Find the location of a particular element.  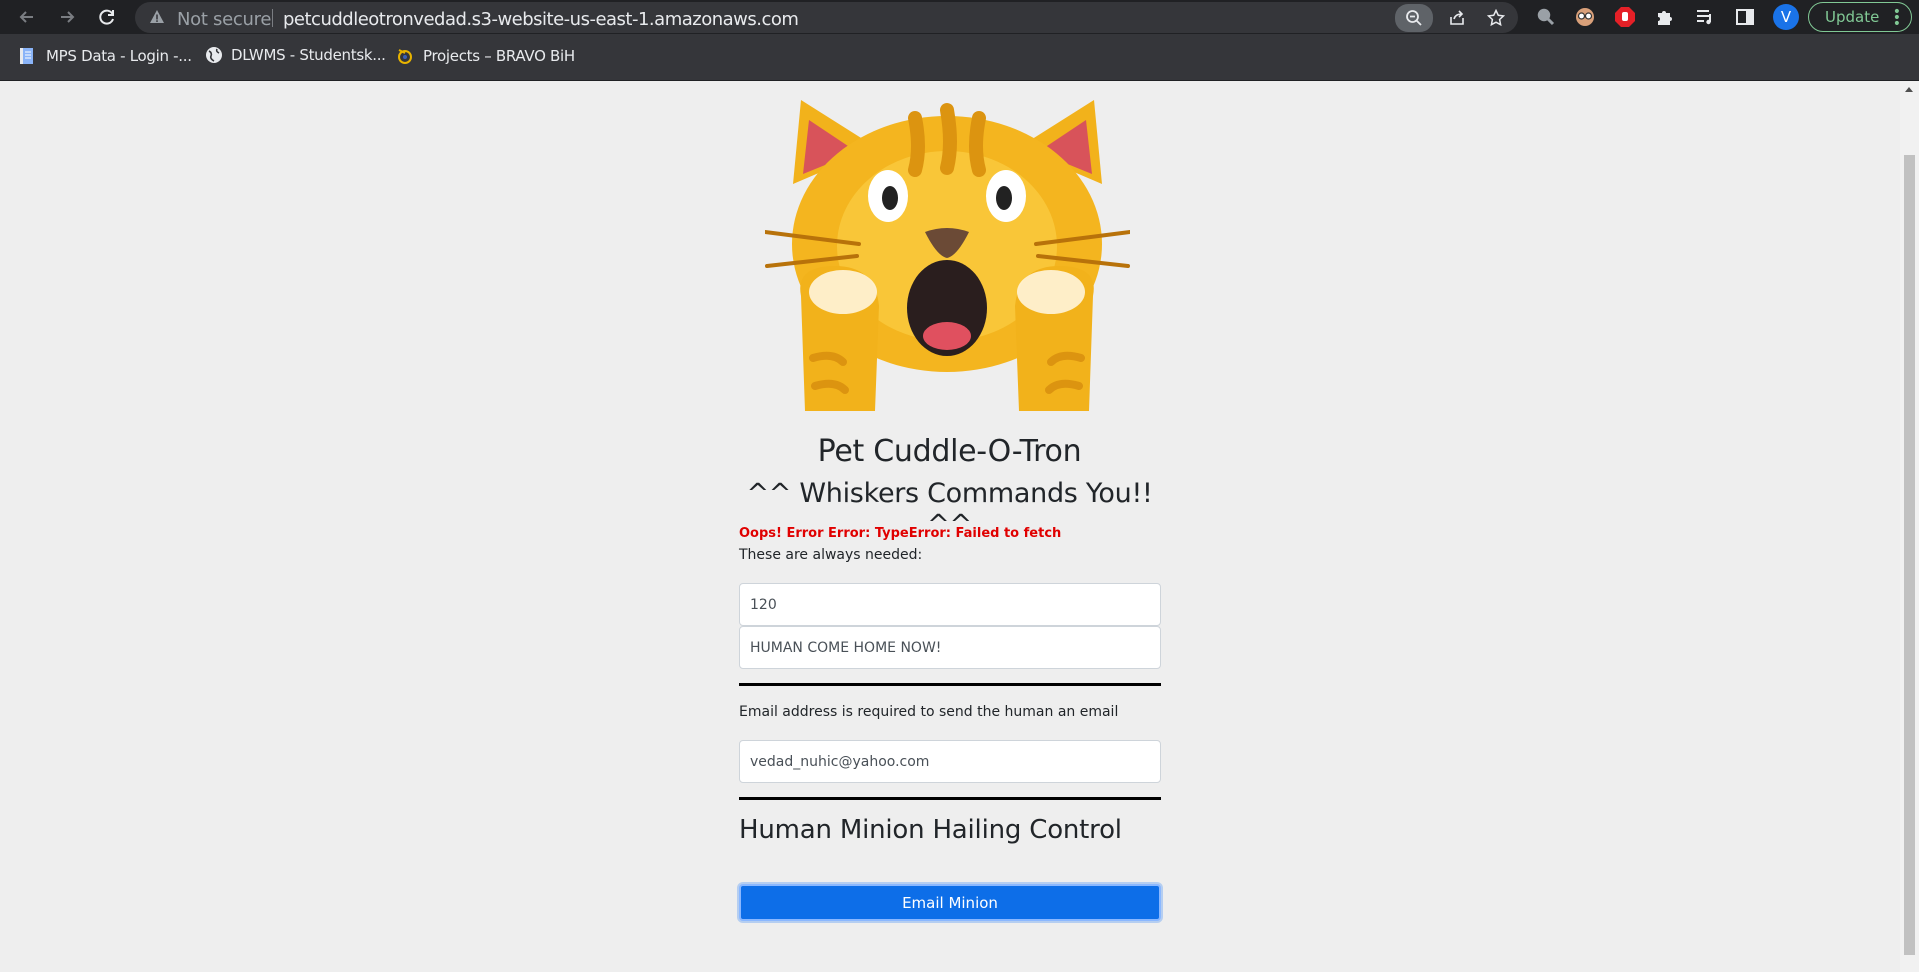

zoom-out-icon is located at coordinates (1414, 18).